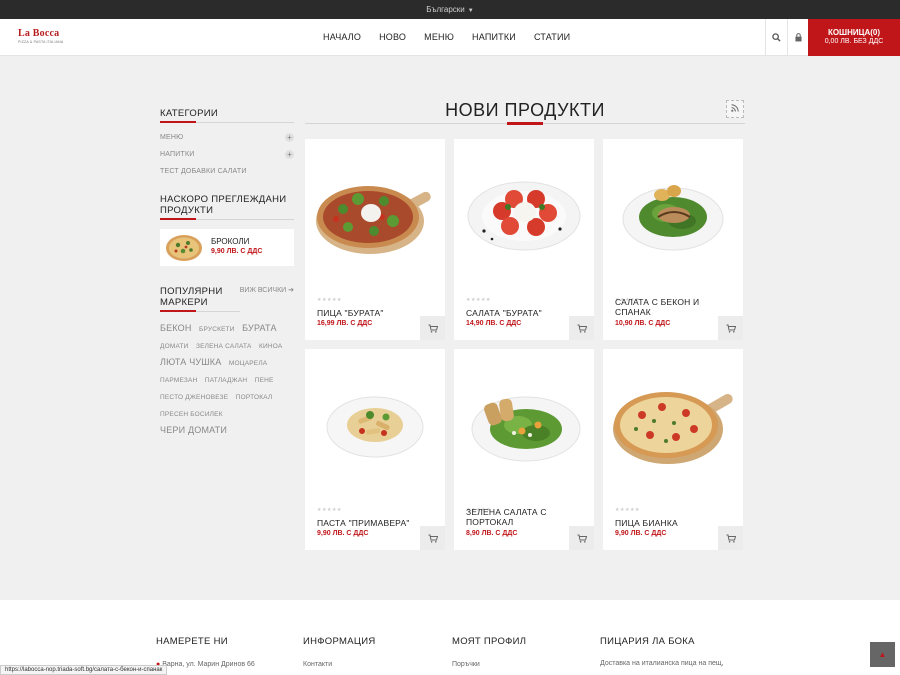 Image resolution: width=900 pixels, height=675 pixels. I want to click on category-item-test: ТЕСТ ДОБАВКИ САЛАТИ, so click(227, 171).